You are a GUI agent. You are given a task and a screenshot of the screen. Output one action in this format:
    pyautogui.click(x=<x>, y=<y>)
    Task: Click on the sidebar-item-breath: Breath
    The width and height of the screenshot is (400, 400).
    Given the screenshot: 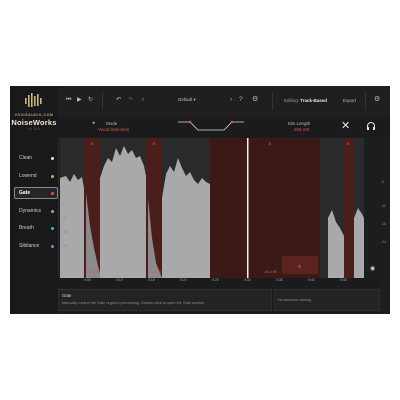 What is the action you would take?
    pyautogui.click(x=36, y=228)
    